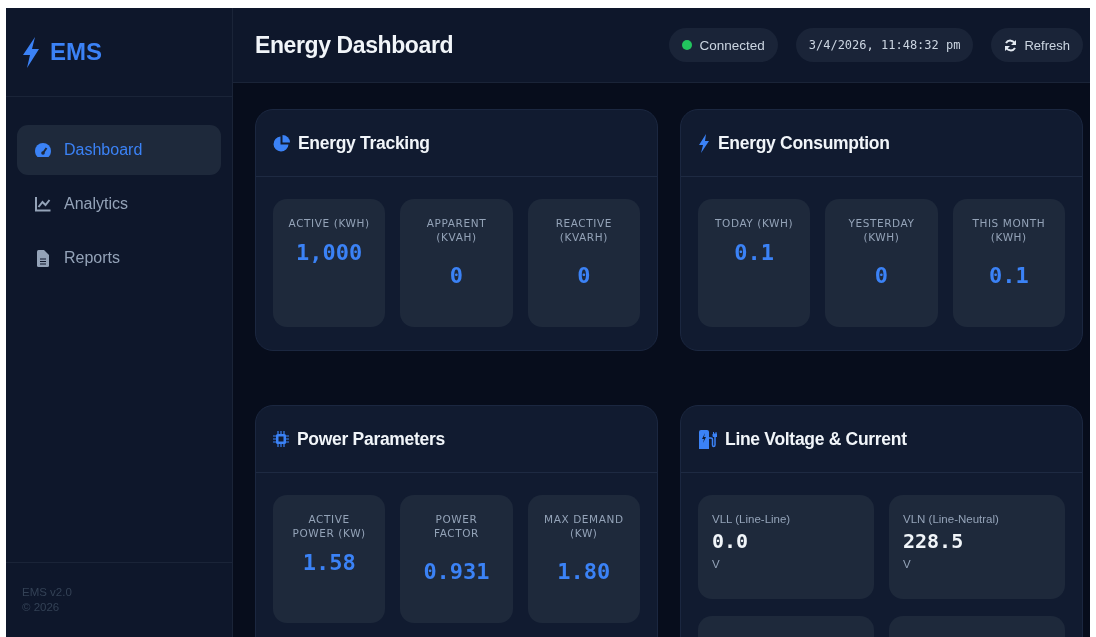 The height and width of the screenshot is (637, 1096). I want to click on page-title: Energy Dashboard, so click(354, 45).